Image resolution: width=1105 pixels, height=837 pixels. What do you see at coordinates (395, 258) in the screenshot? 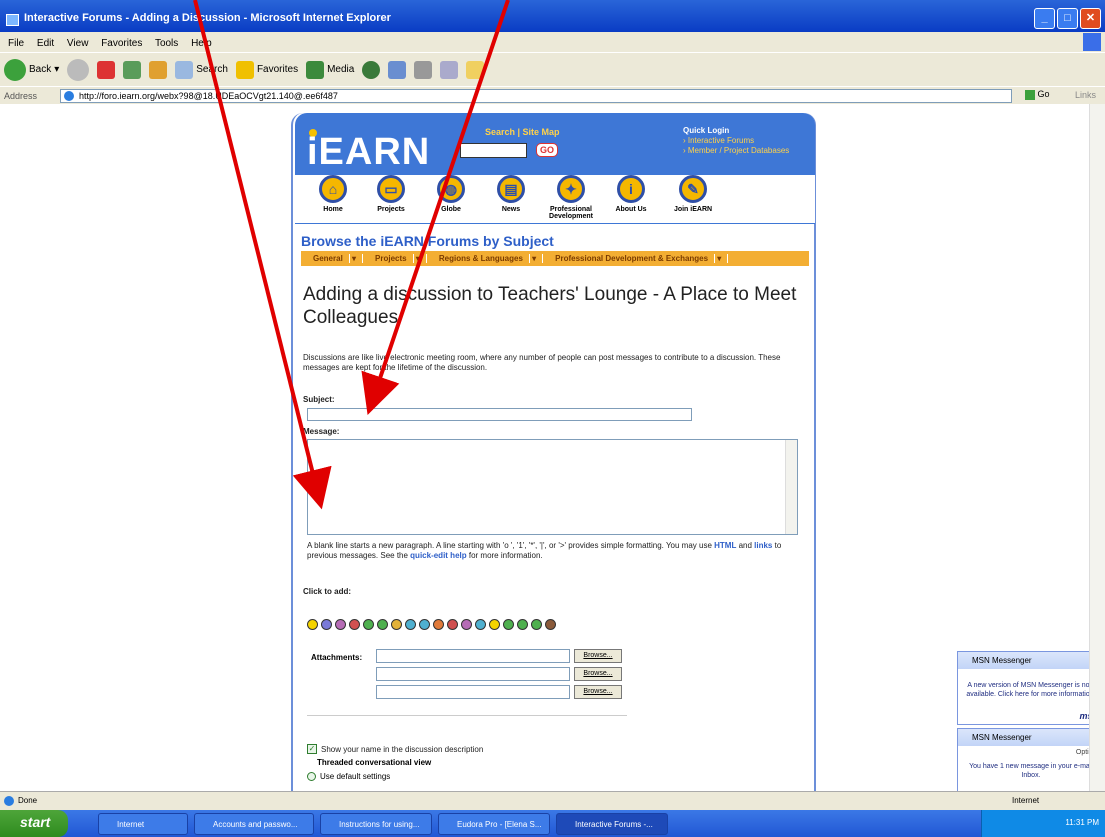
I see `category-projects: Projects ▾` at bounding box center [395, 258].